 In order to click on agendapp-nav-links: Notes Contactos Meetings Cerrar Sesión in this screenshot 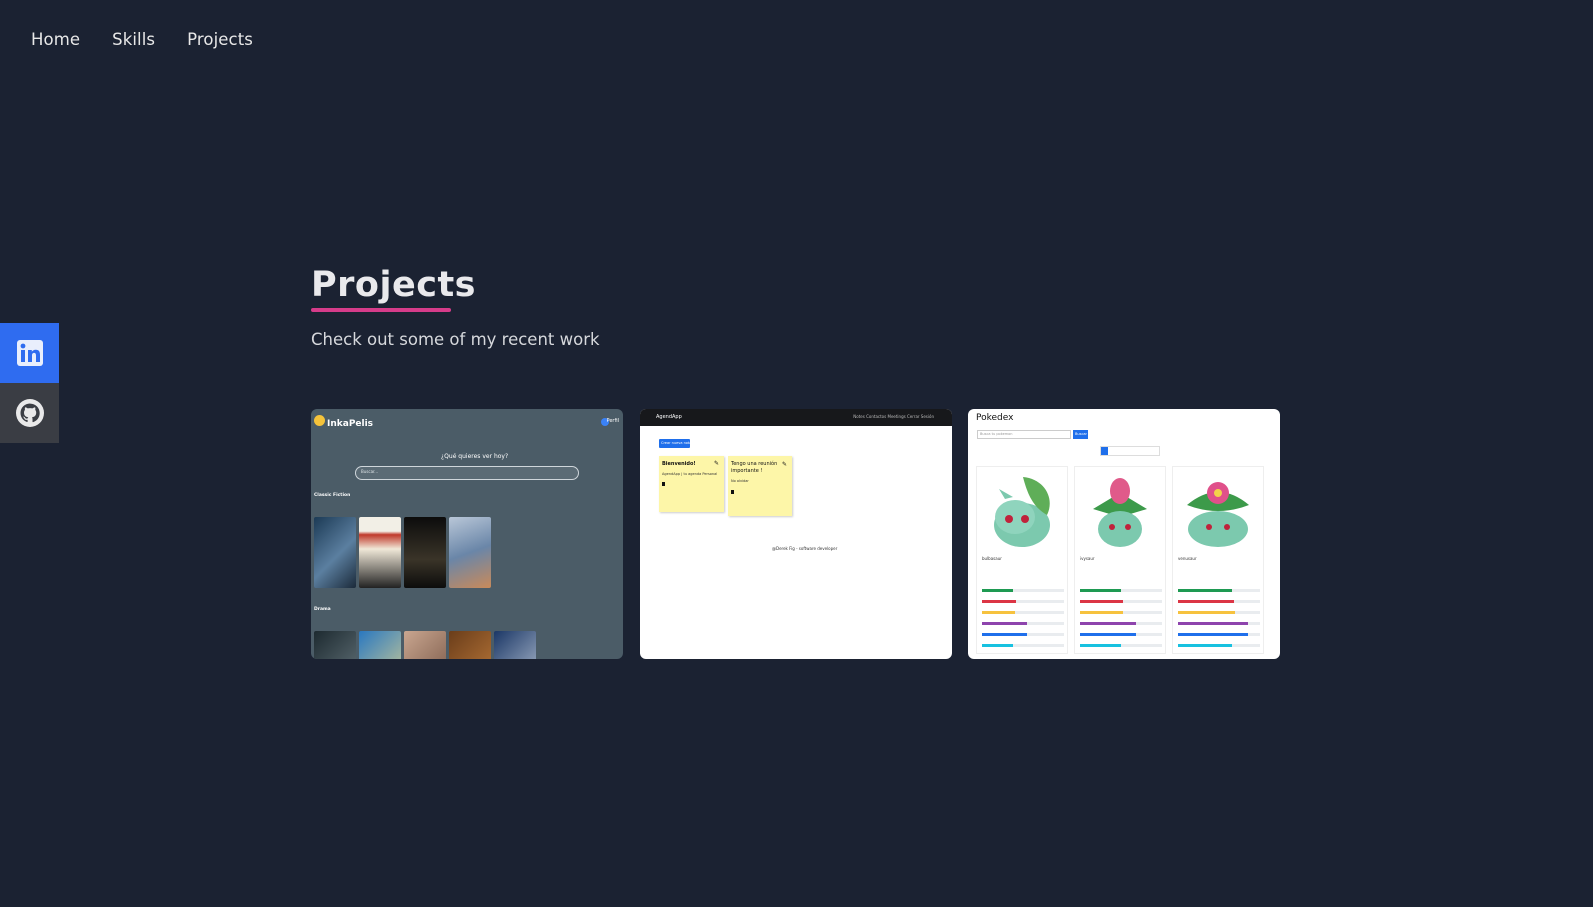, I will do `click(893, 416)`.